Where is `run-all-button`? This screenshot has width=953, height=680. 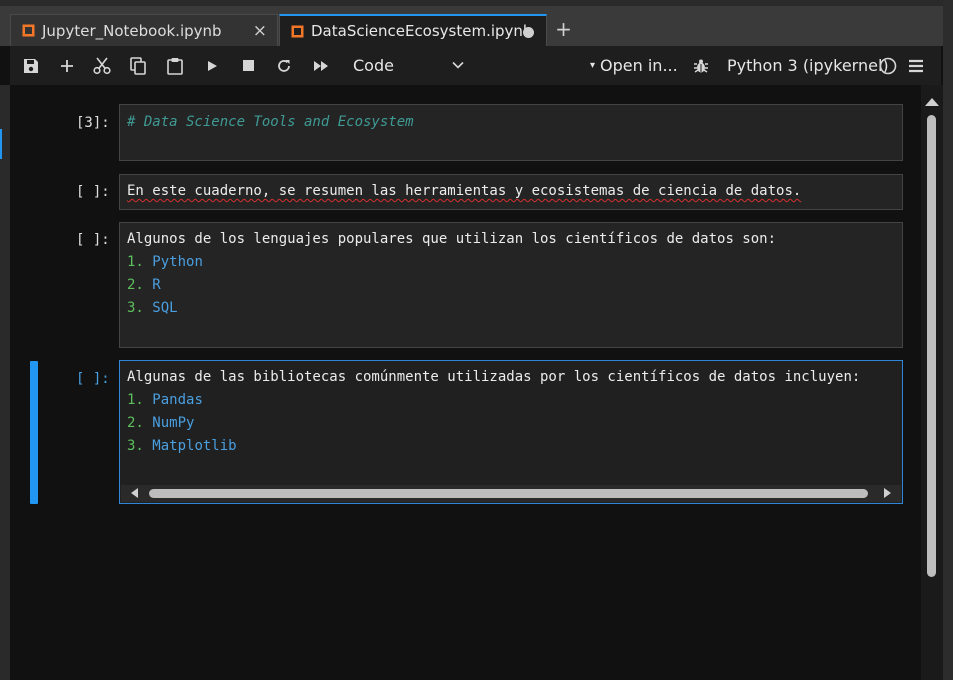 run-all-button is located at coordinates (321, 65).